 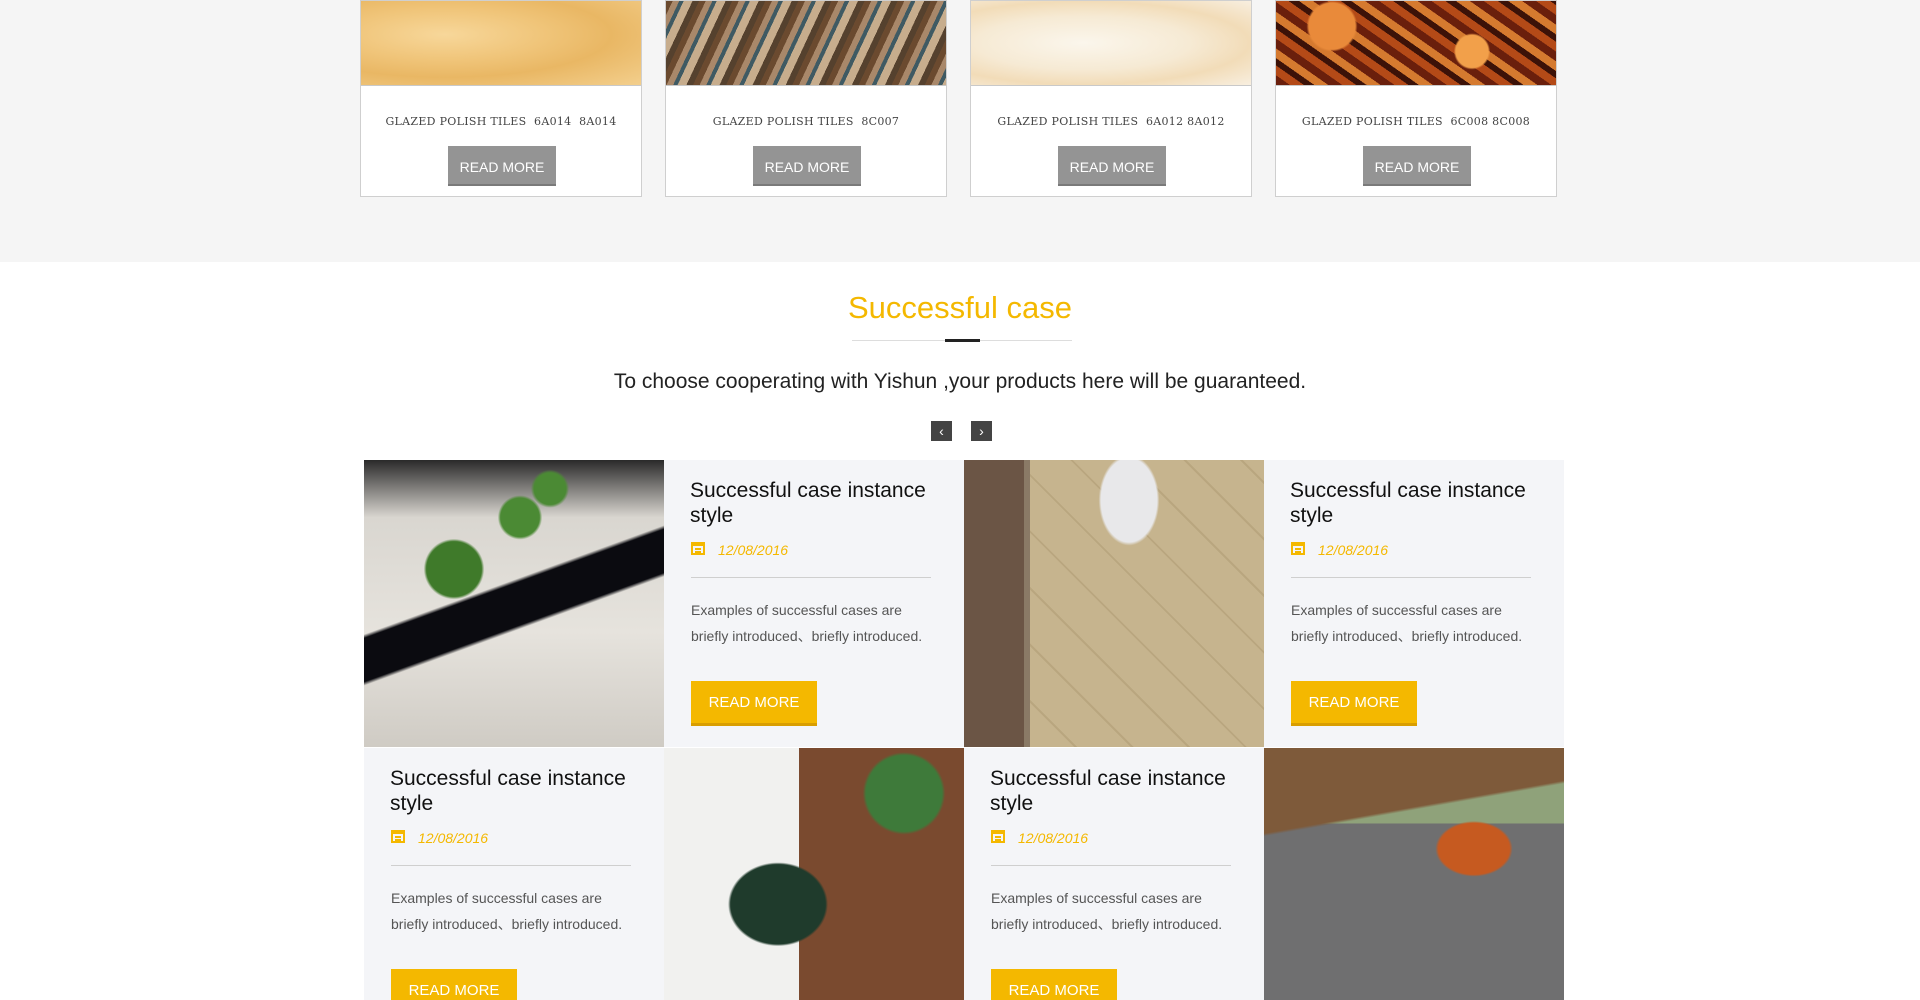 I want to click on next-arrow-icon: ›, so click(x=981, y=431).